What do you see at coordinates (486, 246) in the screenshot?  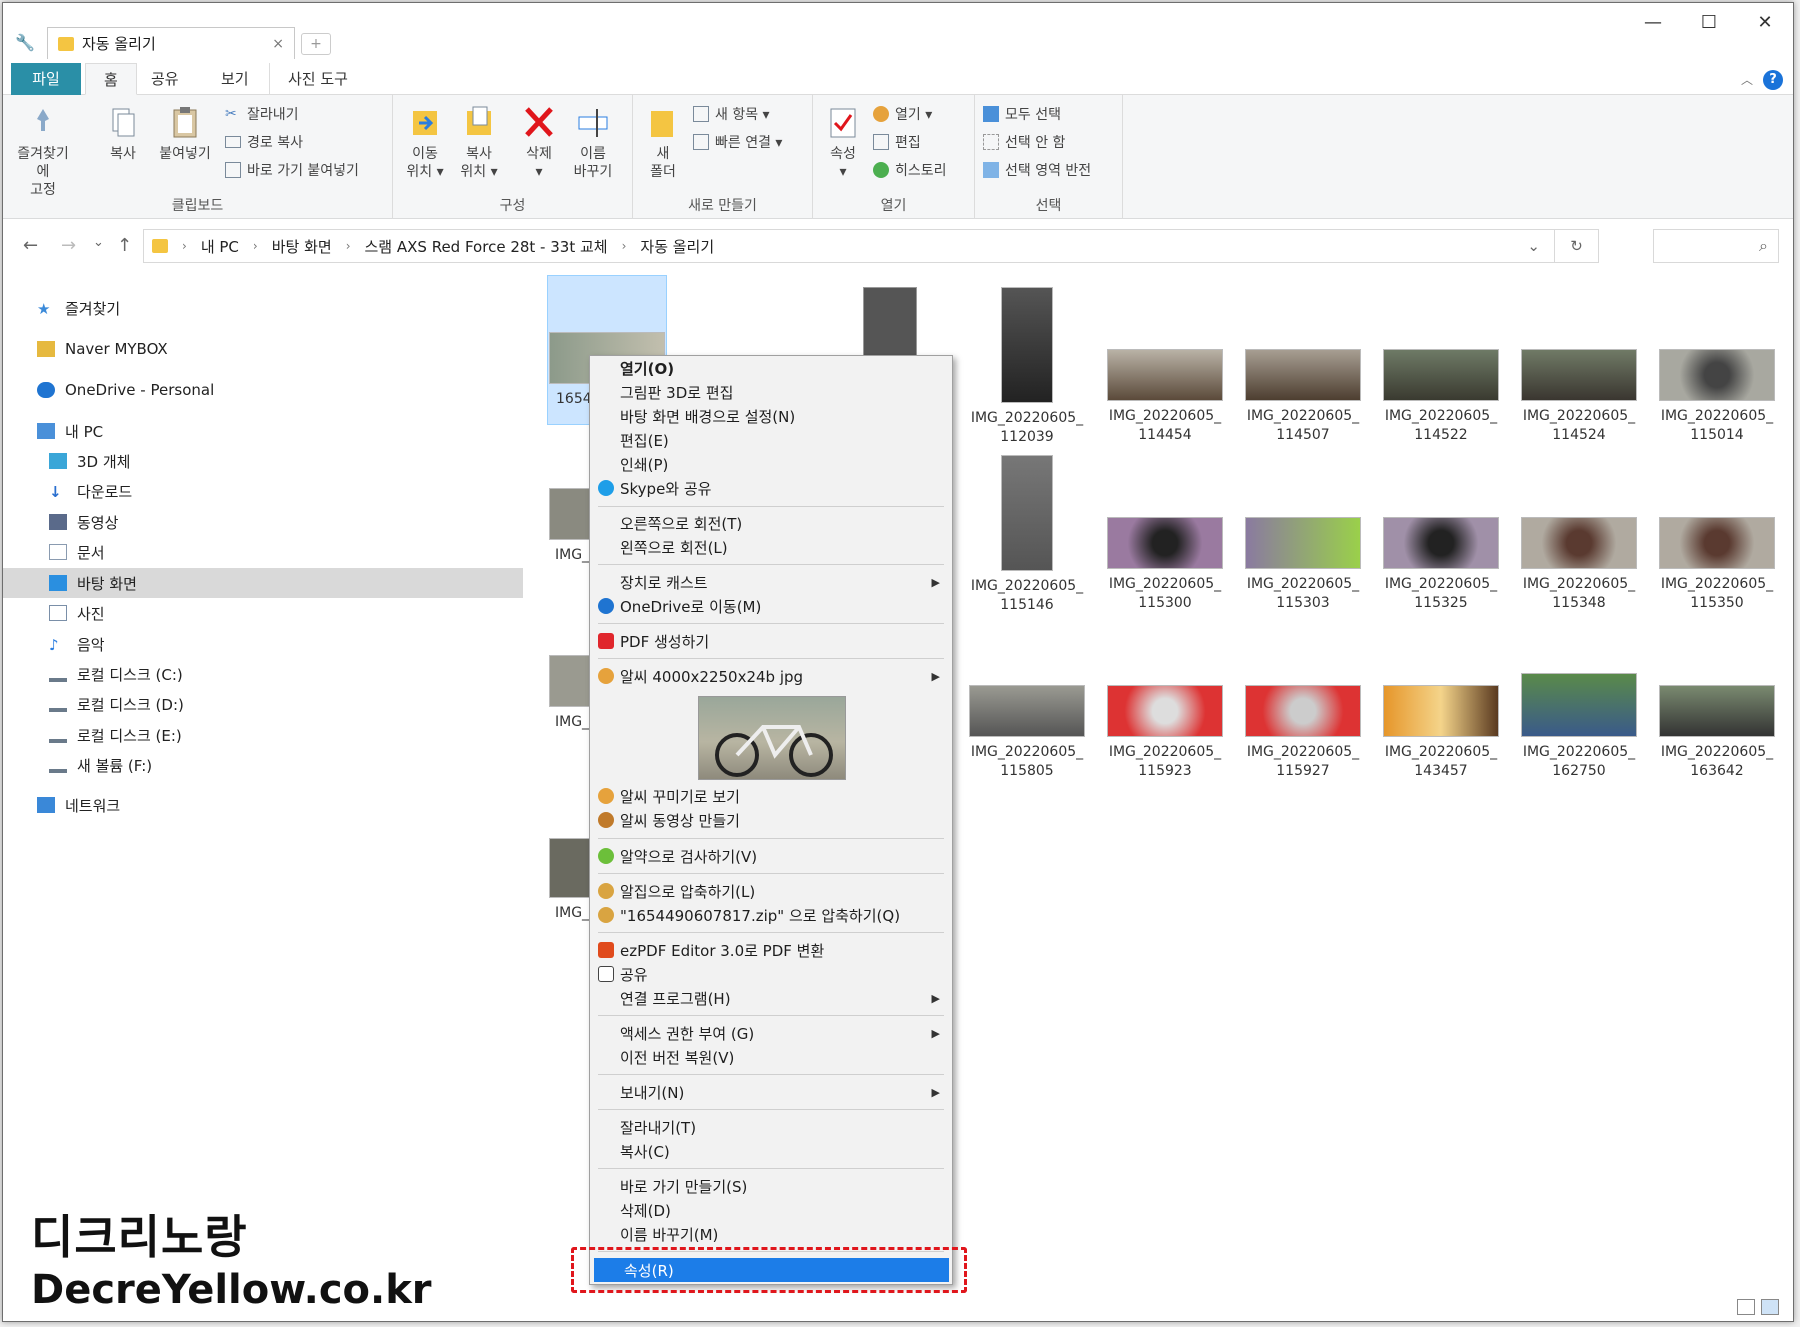 I see `breadcrumb-sram-folder: 스램 AXS Red Force 28t - 33t 교체` at bounding box center [486, 246].